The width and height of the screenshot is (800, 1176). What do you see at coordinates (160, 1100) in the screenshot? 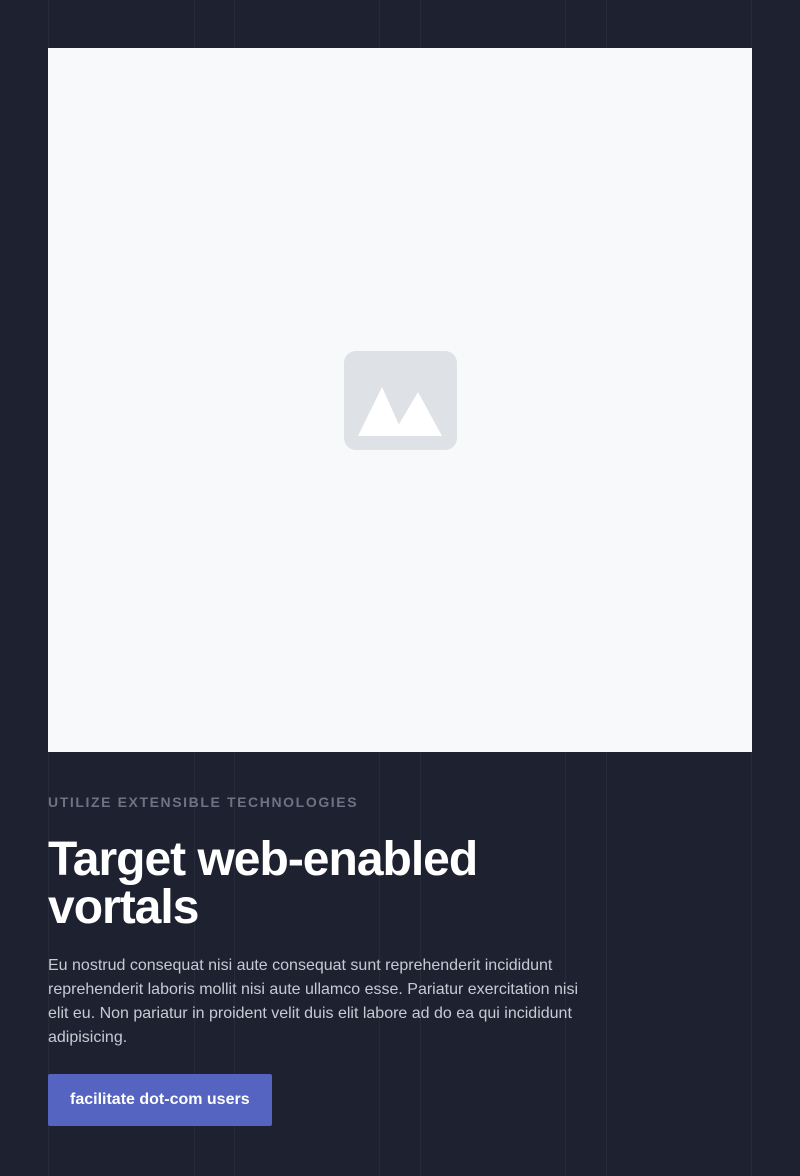
I see `cta-button: facilitate dot-com users` at bounding box center [160, 1100].